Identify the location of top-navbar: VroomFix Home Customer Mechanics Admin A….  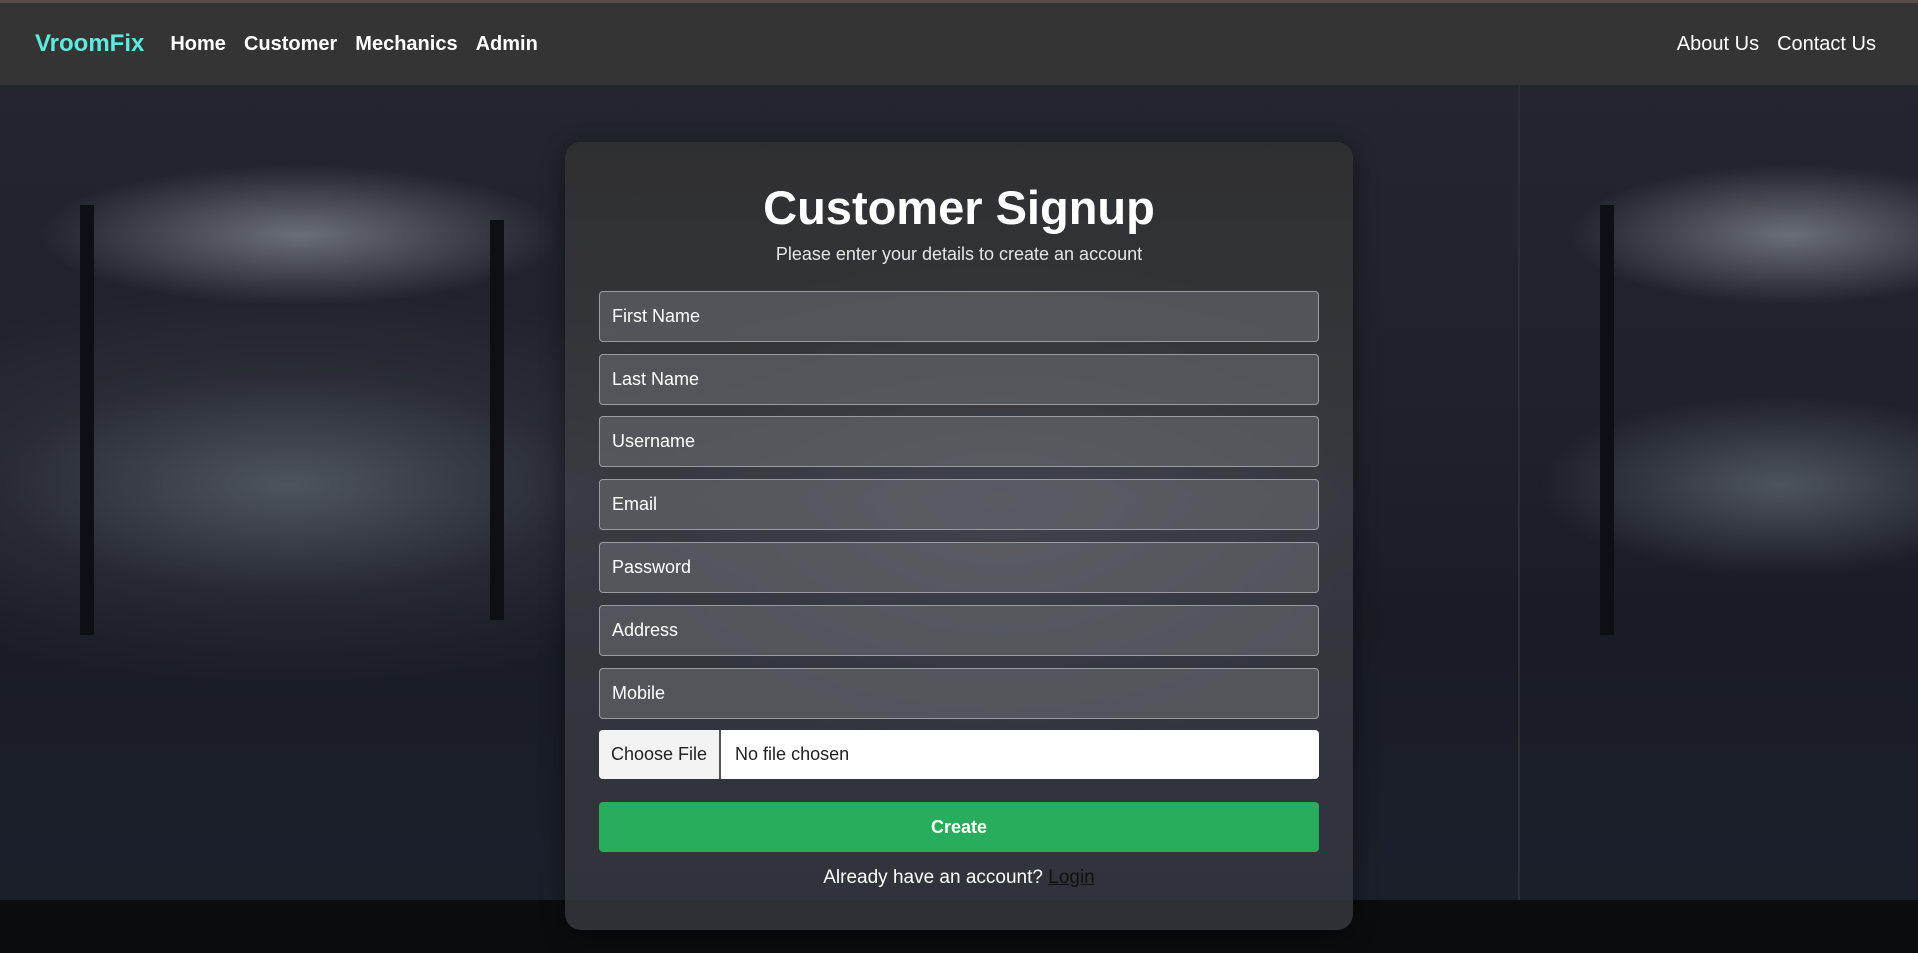
(959, 42).